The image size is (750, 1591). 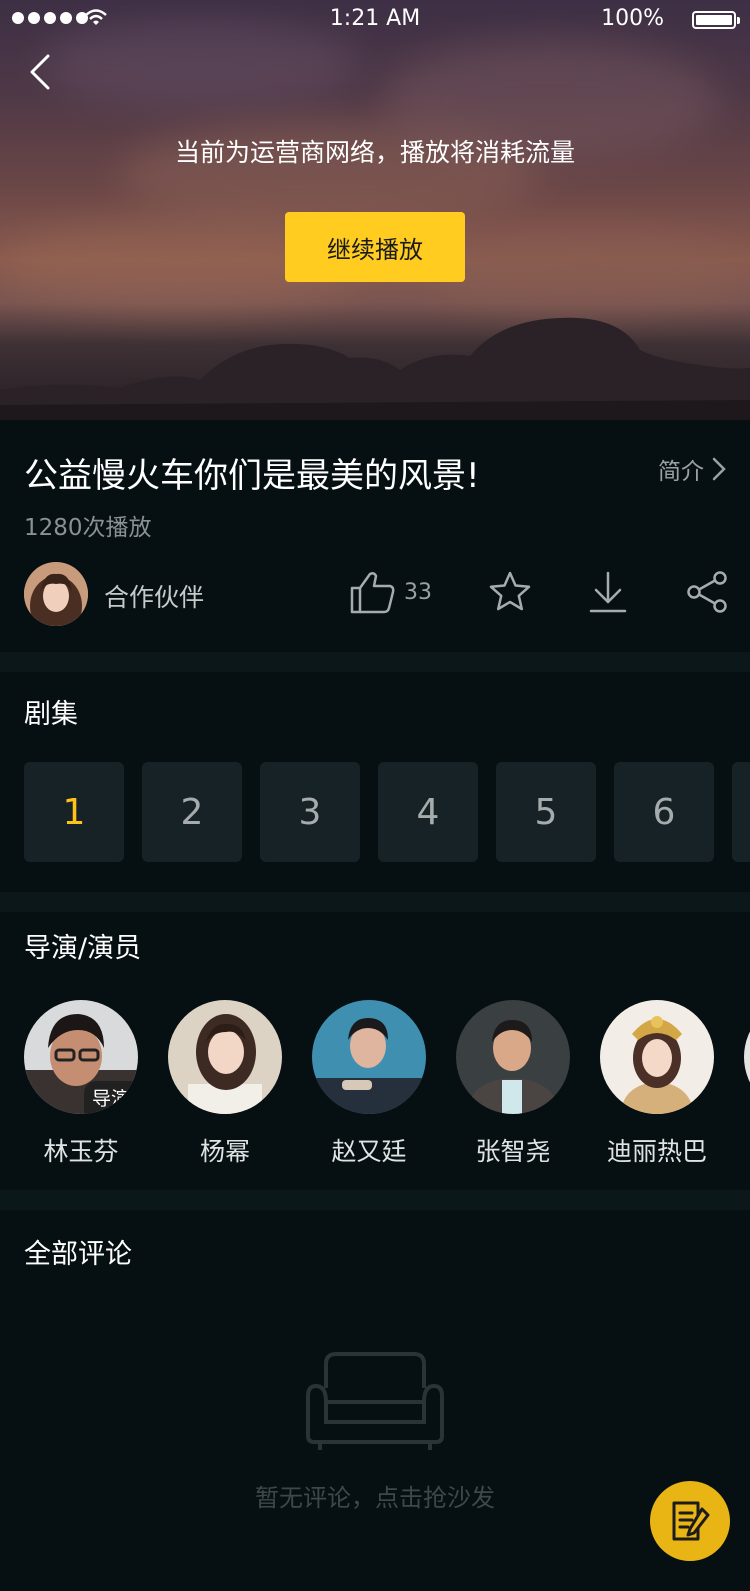 I want to click on avatar, so click(x=56, y=594).